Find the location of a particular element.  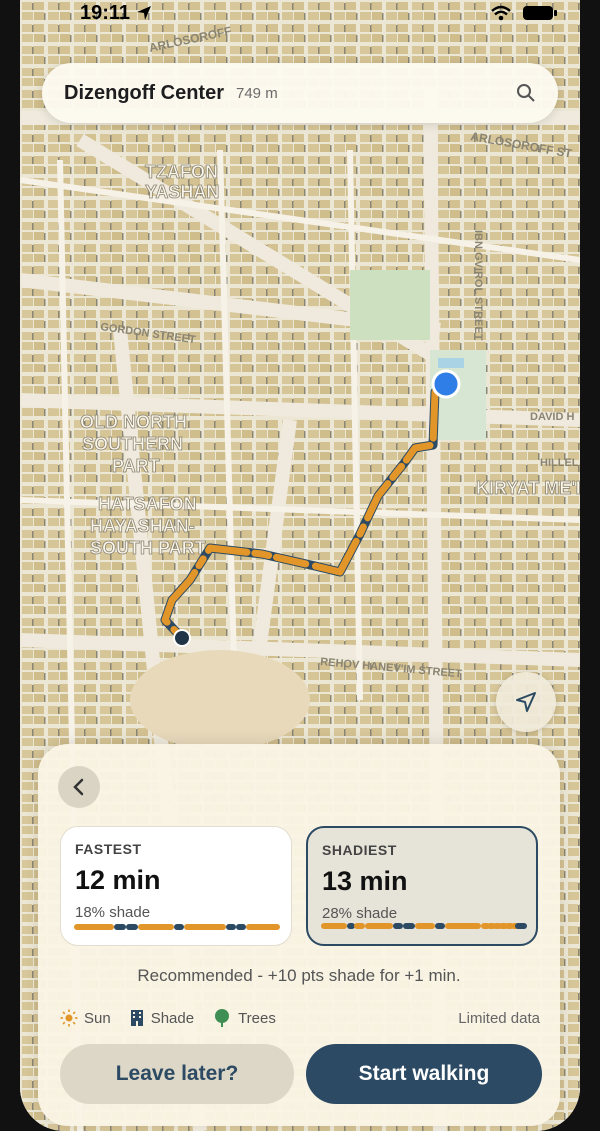

route-option-label: SHADIEST is located at coordinates (359, 850).